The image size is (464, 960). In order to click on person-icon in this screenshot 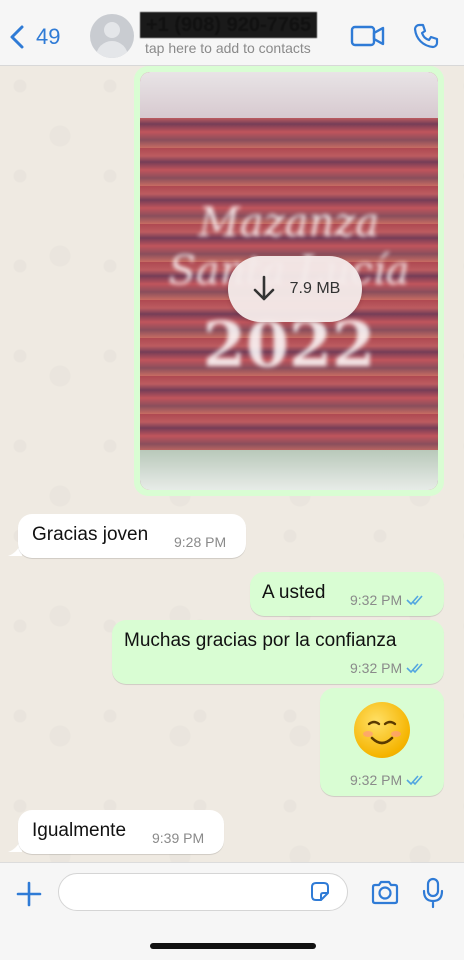, I will do `click(112, 30)`.